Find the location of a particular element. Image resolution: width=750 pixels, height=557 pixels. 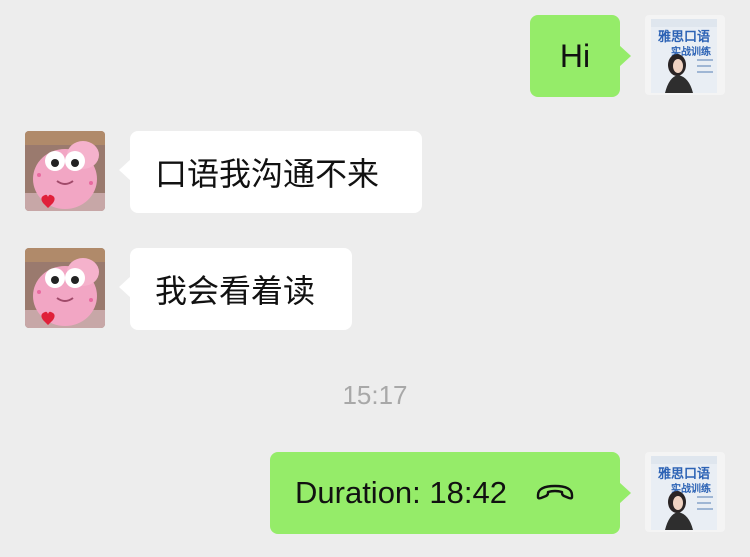

call-duration-text: Duration: 18:42 is located at coordinates (401, 492).